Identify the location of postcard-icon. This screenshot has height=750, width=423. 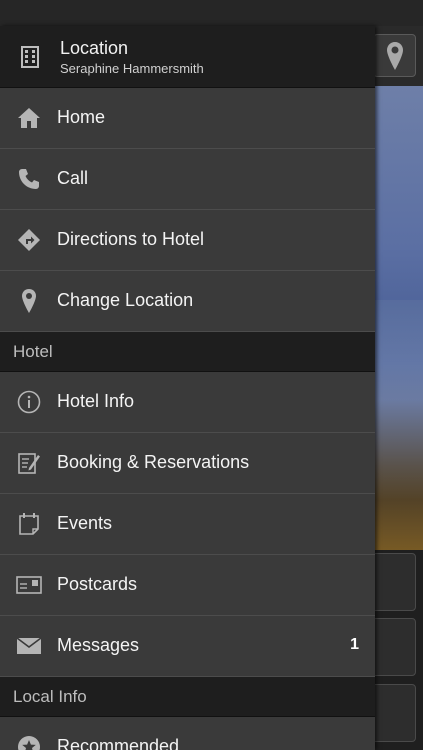
(29, 585).